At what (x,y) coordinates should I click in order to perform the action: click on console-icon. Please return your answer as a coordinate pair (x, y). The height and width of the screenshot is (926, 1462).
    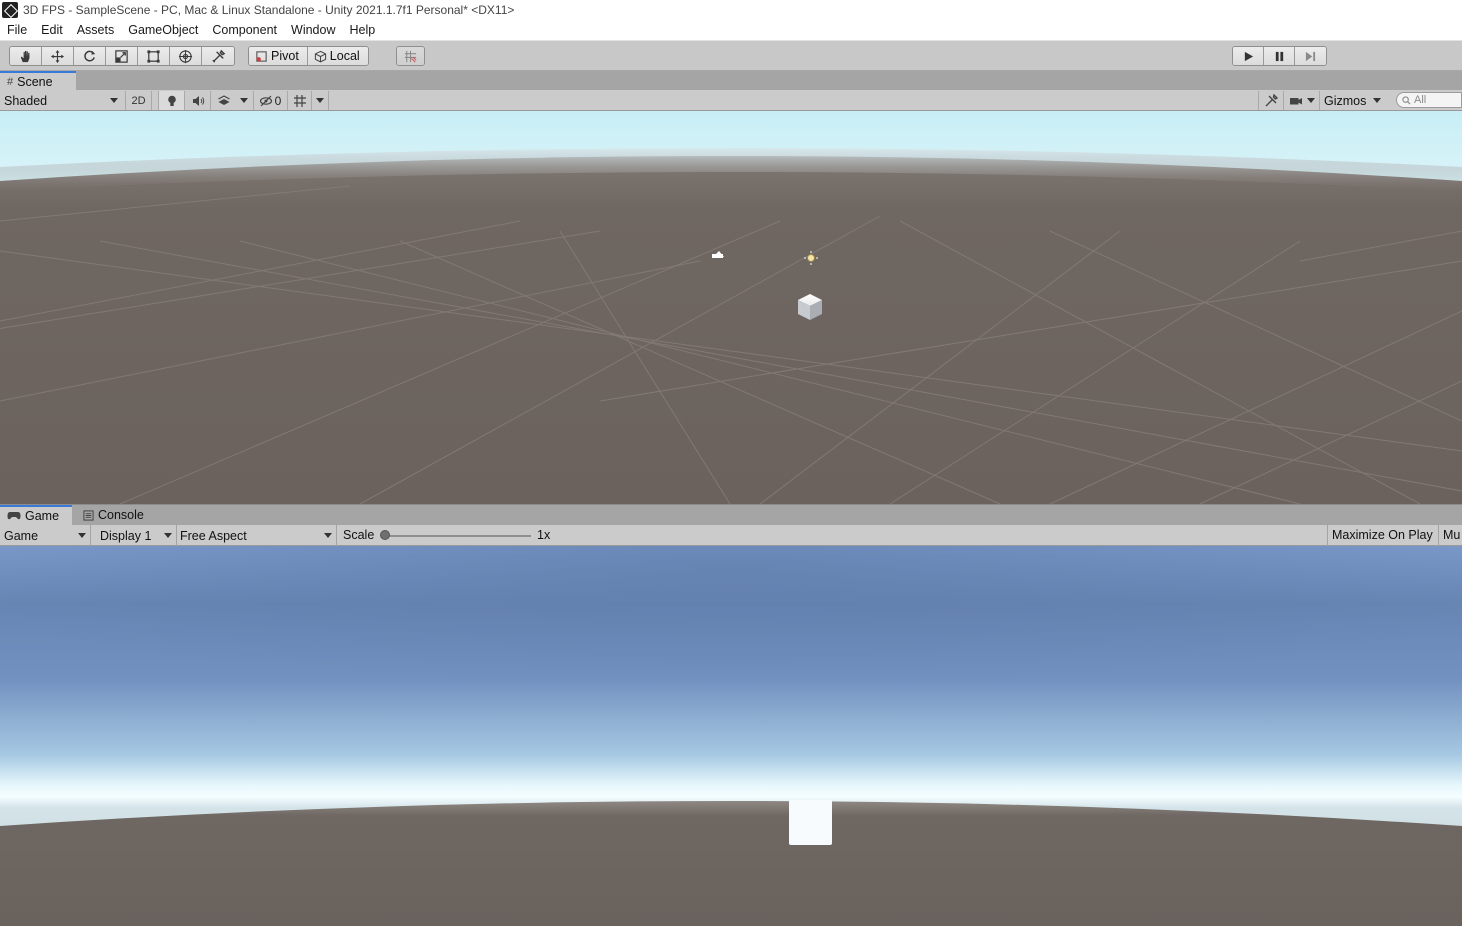
    Looking at the image, I should click on (88, 515).